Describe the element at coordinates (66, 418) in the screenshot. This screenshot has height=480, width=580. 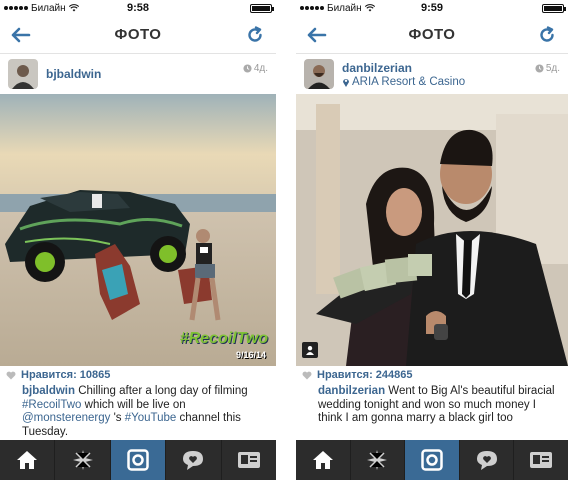
I see `mention-link: @monsterenergy` at that location.